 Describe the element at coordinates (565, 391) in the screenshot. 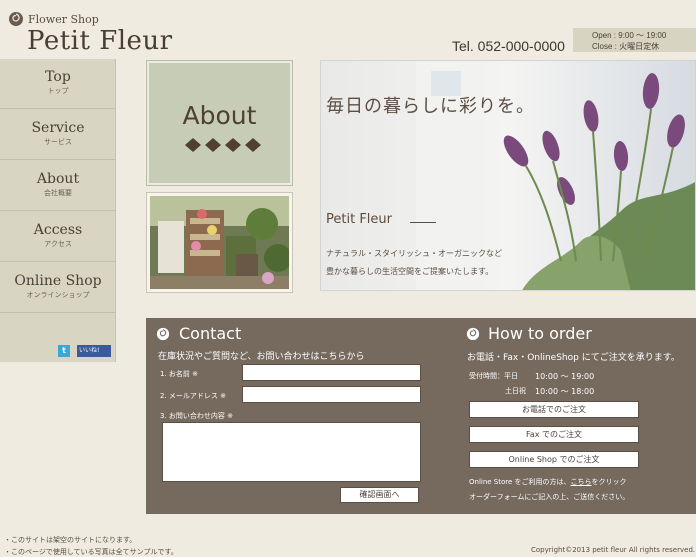

I see `hours-weekend: 10:00 〜 18:00` at that location.